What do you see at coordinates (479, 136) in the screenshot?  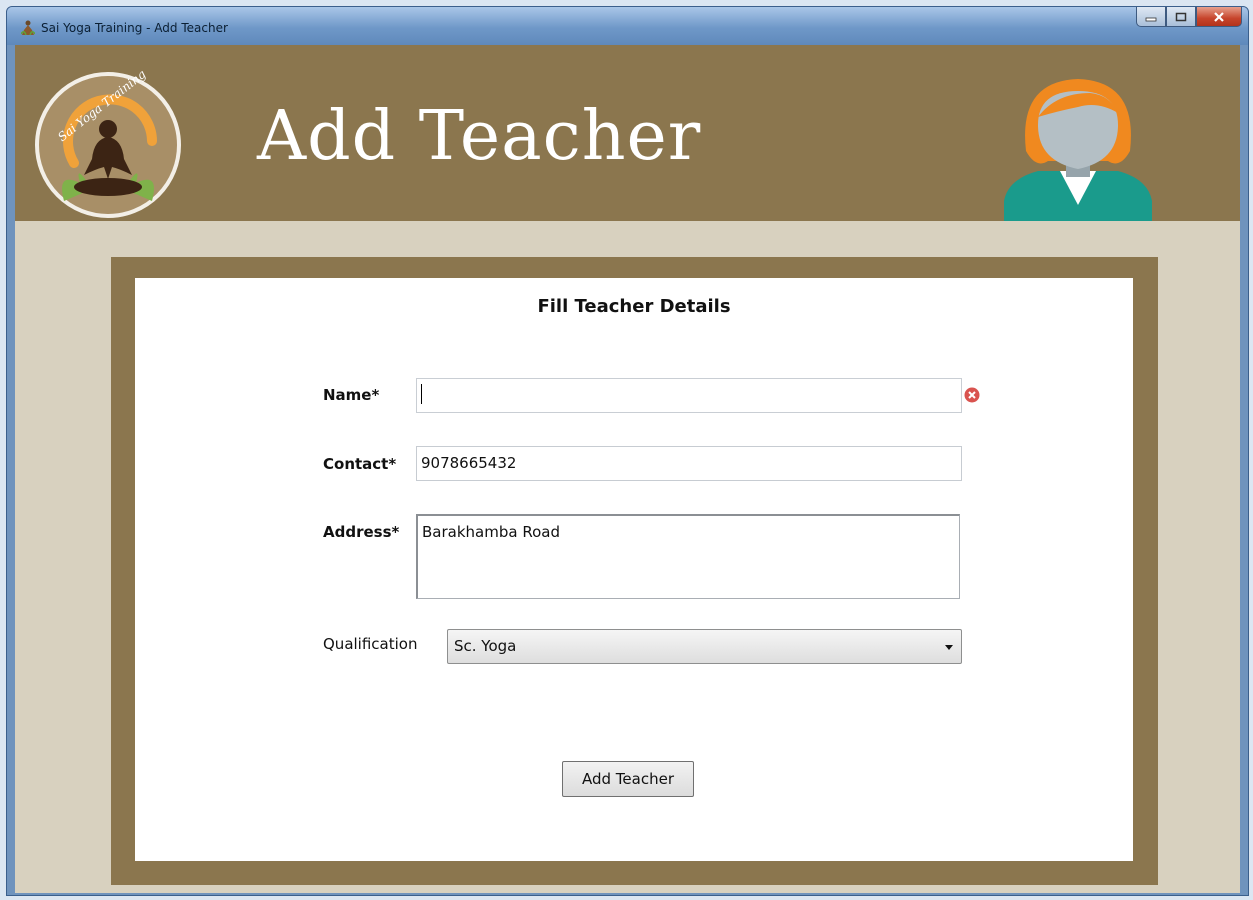 I see `page-title: Add Teacher` at bounding box center [479, 136].